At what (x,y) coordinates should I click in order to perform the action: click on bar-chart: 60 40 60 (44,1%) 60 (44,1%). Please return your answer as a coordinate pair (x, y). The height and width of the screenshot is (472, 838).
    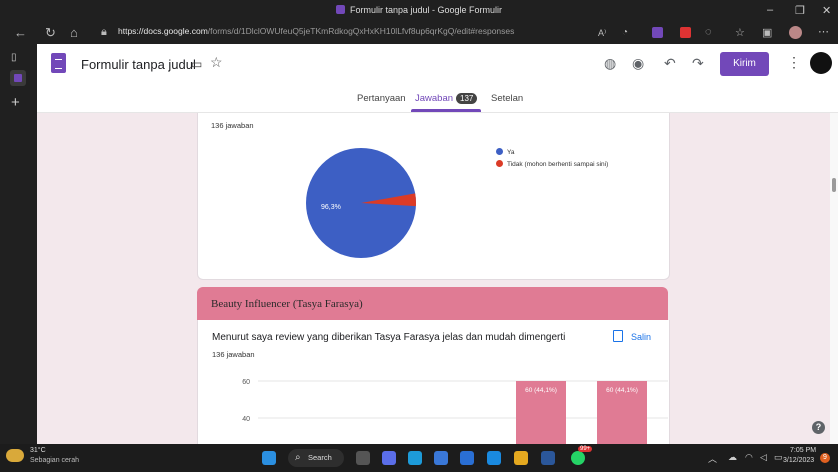
    Looking at the image, I should click on (455, 411).